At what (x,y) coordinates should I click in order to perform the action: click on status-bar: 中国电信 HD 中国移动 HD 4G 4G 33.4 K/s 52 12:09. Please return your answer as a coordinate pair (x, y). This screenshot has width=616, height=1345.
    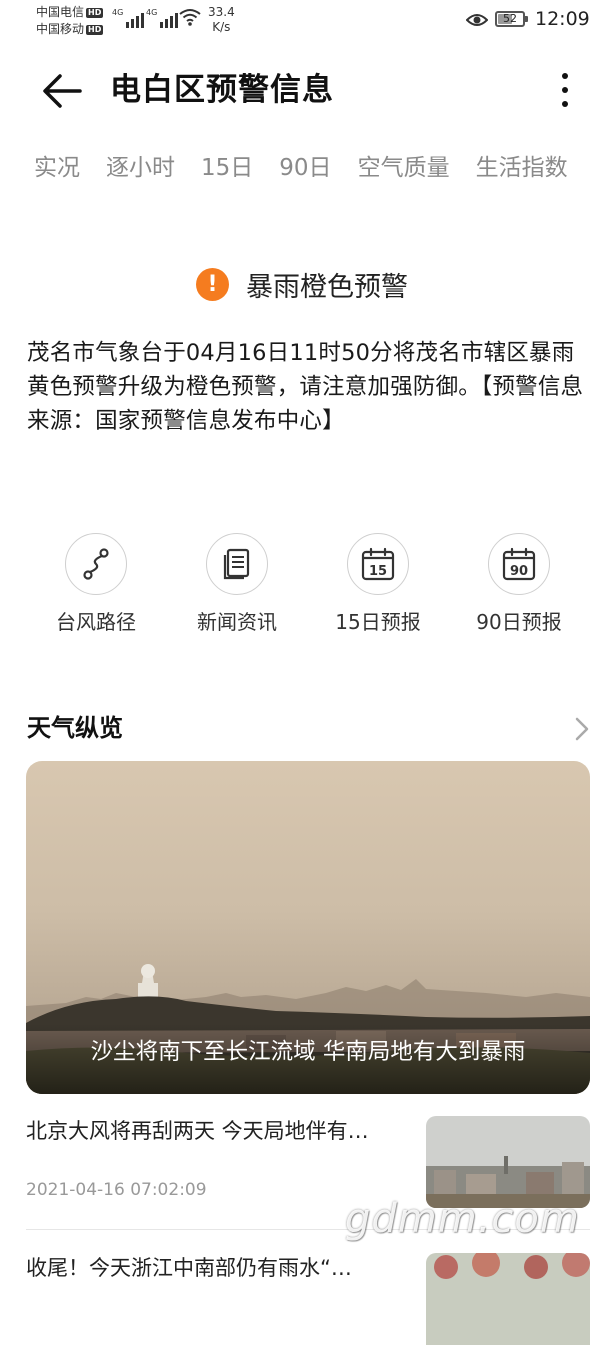
    Looking at the image, I should click on (308, 21).